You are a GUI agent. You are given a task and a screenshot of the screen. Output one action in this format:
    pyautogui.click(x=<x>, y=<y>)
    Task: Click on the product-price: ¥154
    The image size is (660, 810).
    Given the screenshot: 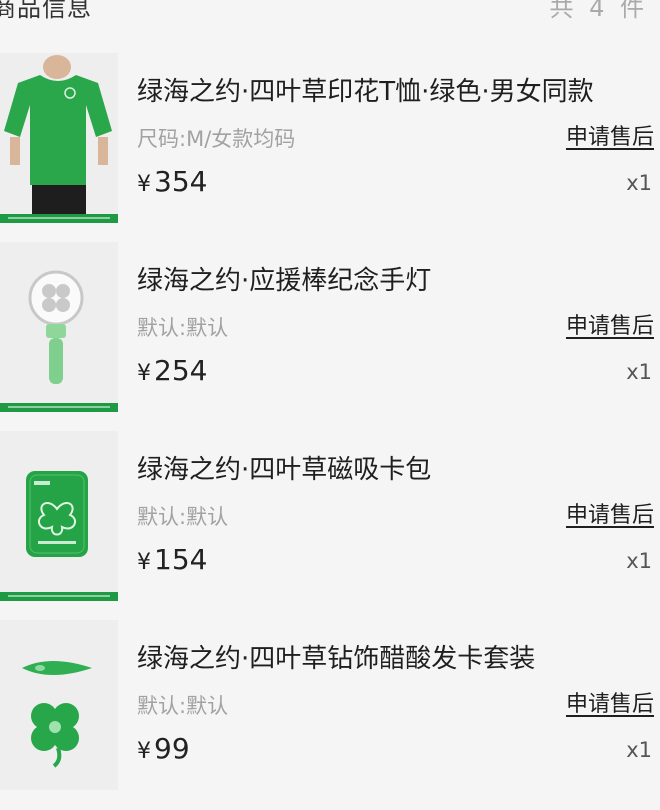 What is the action you would take?
    pyautogui.click(x=172, y=559)
    